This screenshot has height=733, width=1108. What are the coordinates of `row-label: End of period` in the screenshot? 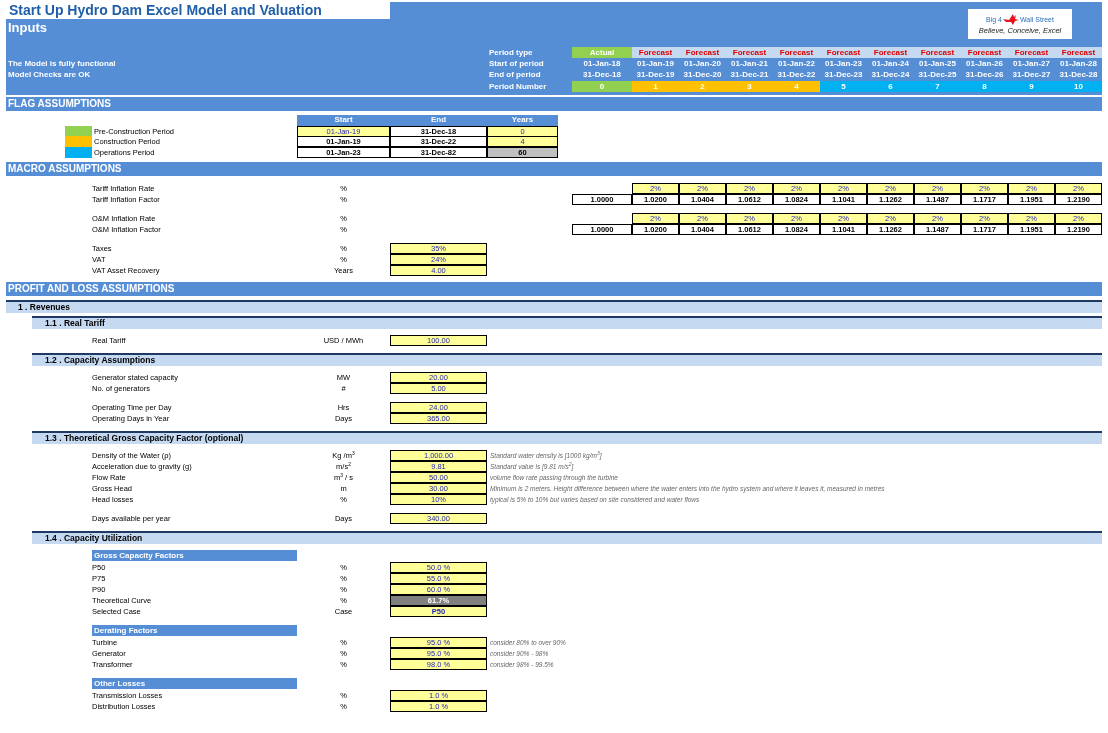 It's located at (515, 74).